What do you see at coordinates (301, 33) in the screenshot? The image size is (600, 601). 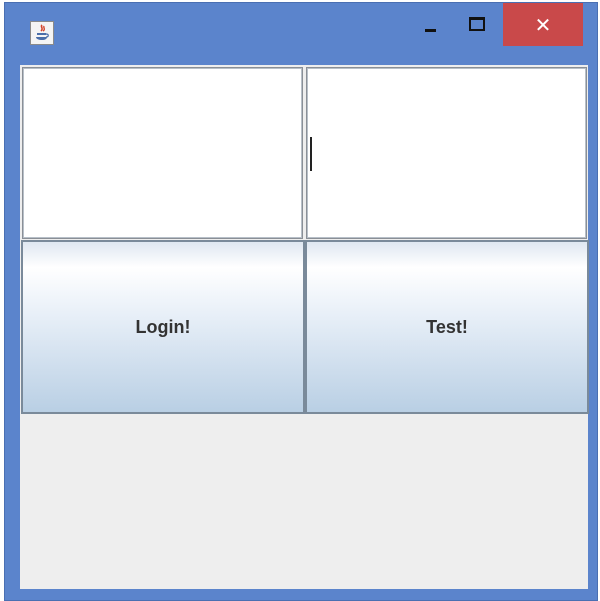 I see `title-bar: ✕` at bounding box center [301, 33].